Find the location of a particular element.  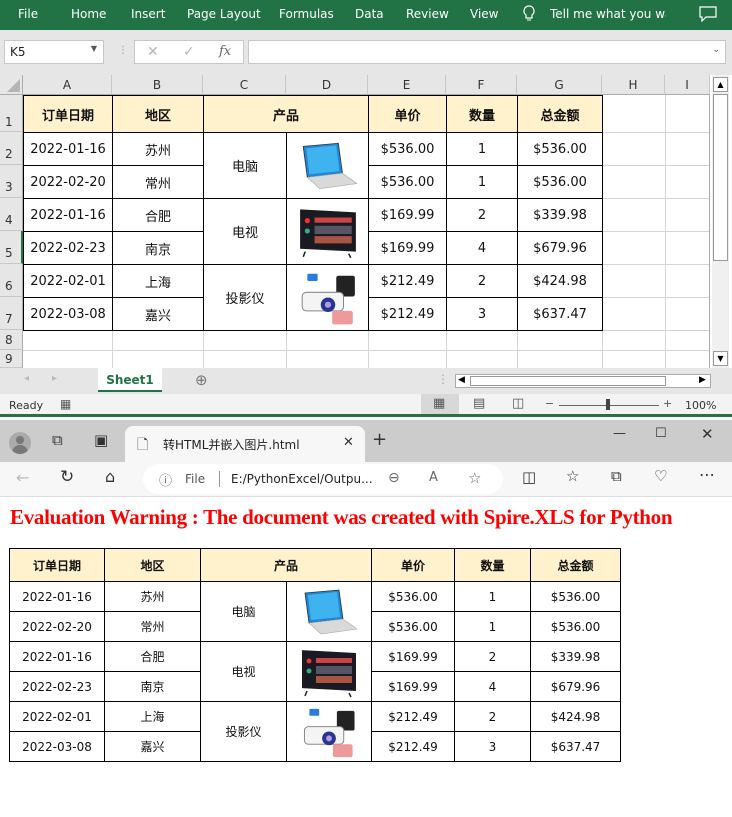

projector-image is located at coordinates (328, 298).